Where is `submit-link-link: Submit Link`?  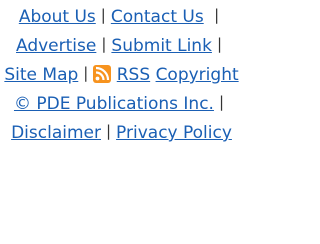 submit-link-link: Submit Link is located at coordinates (161, 46).